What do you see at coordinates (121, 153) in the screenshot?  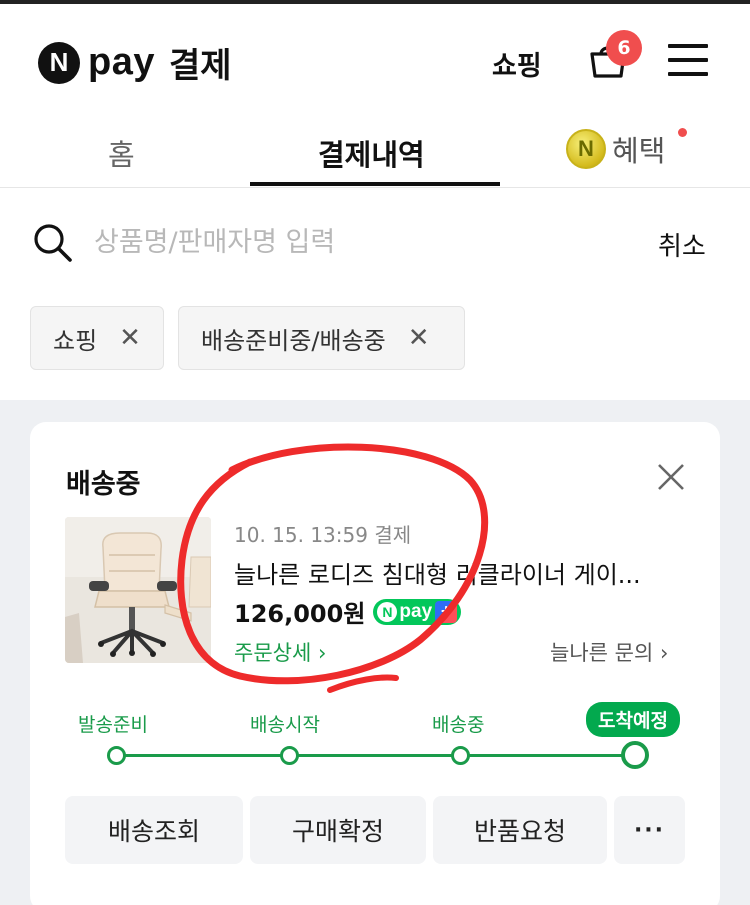 I see `tab-home: 홈` at bounding box center [121, 153].